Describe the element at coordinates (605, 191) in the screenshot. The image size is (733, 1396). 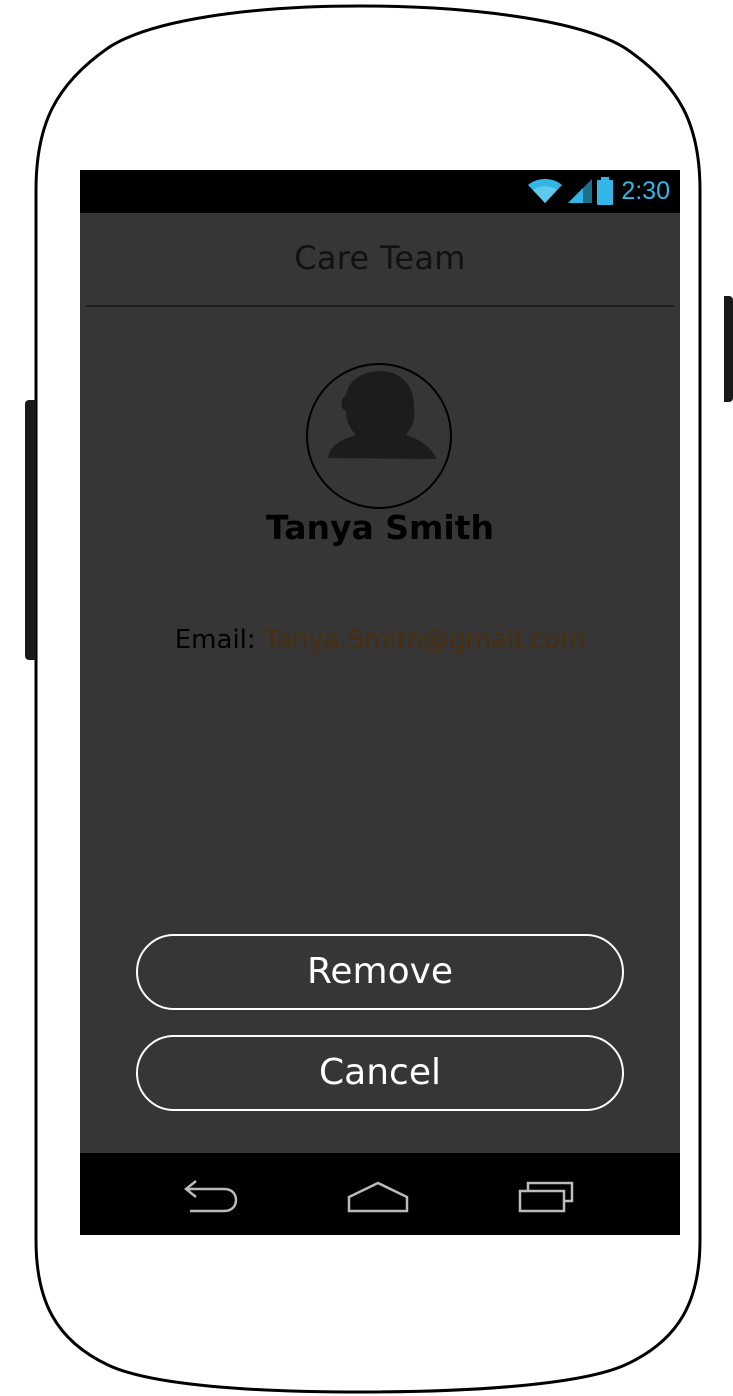
I see `battery-icon` at that location.